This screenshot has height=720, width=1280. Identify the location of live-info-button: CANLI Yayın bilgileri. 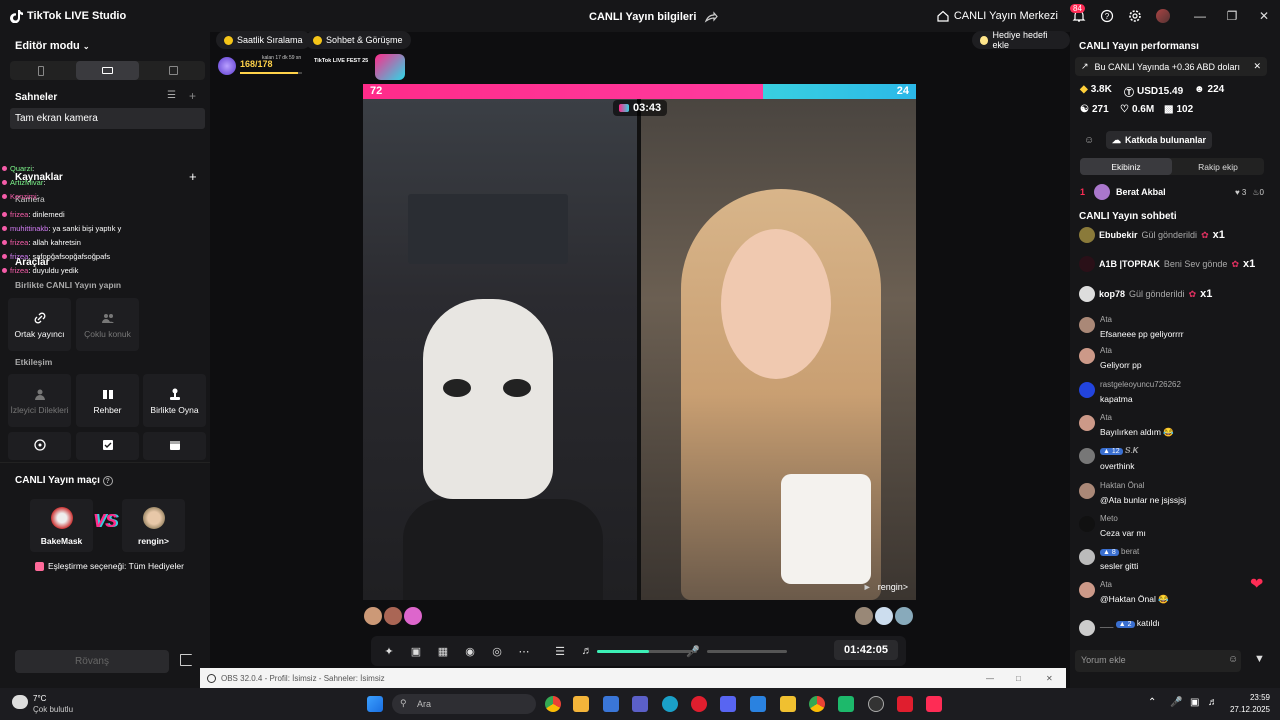
(654, 17).